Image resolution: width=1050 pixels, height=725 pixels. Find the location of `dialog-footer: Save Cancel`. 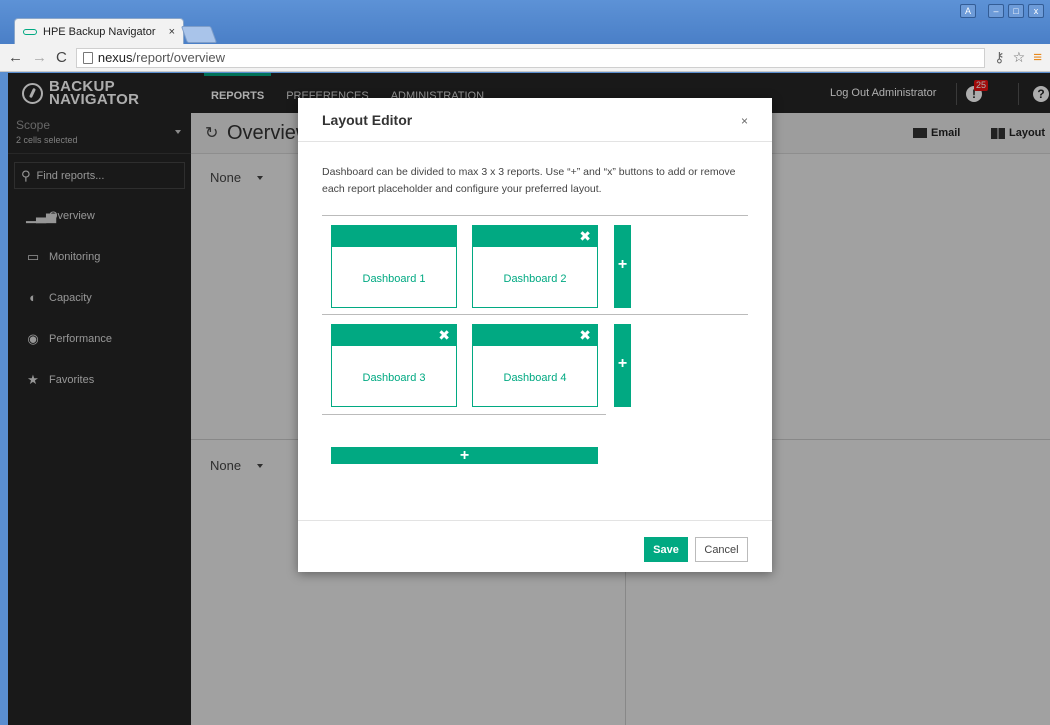

dialog-footer: Save Cancel is located at coordinates (535, 546).